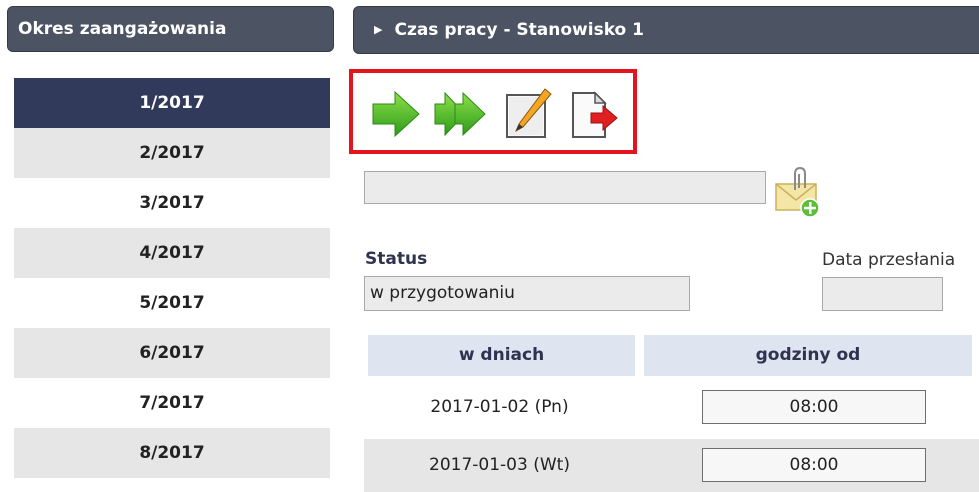 This screenshot has height=492, width=979. I want to click on section-header: ▶ Czas pracy - Stanowisko 1, so click(666, 30).